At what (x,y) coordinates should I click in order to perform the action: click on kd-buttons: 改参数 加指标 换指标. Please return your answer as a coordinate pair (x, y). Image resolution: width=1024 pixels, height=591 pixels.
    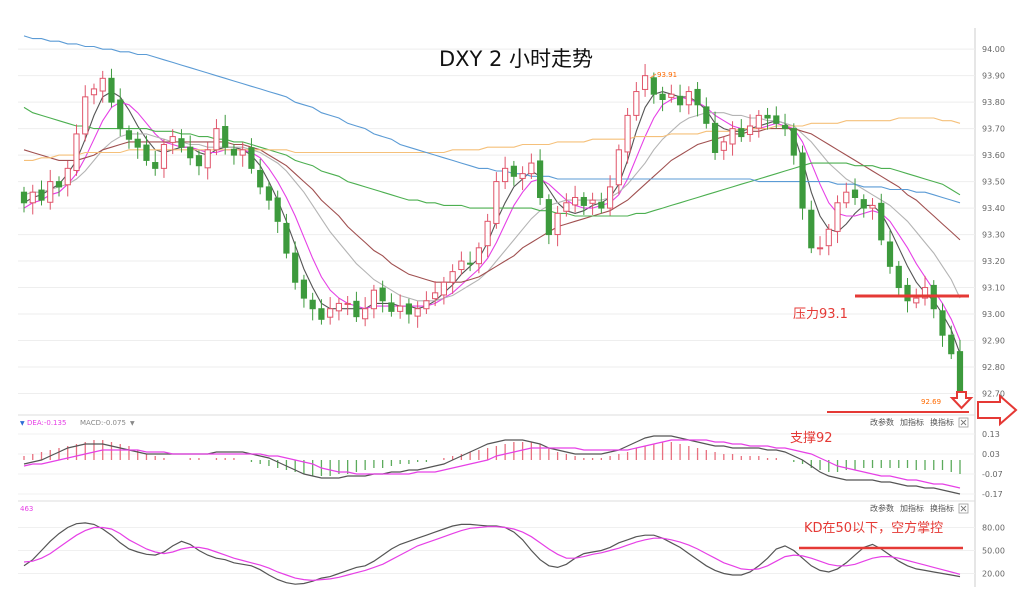
    Looking at the image, I should click on (919, 508).